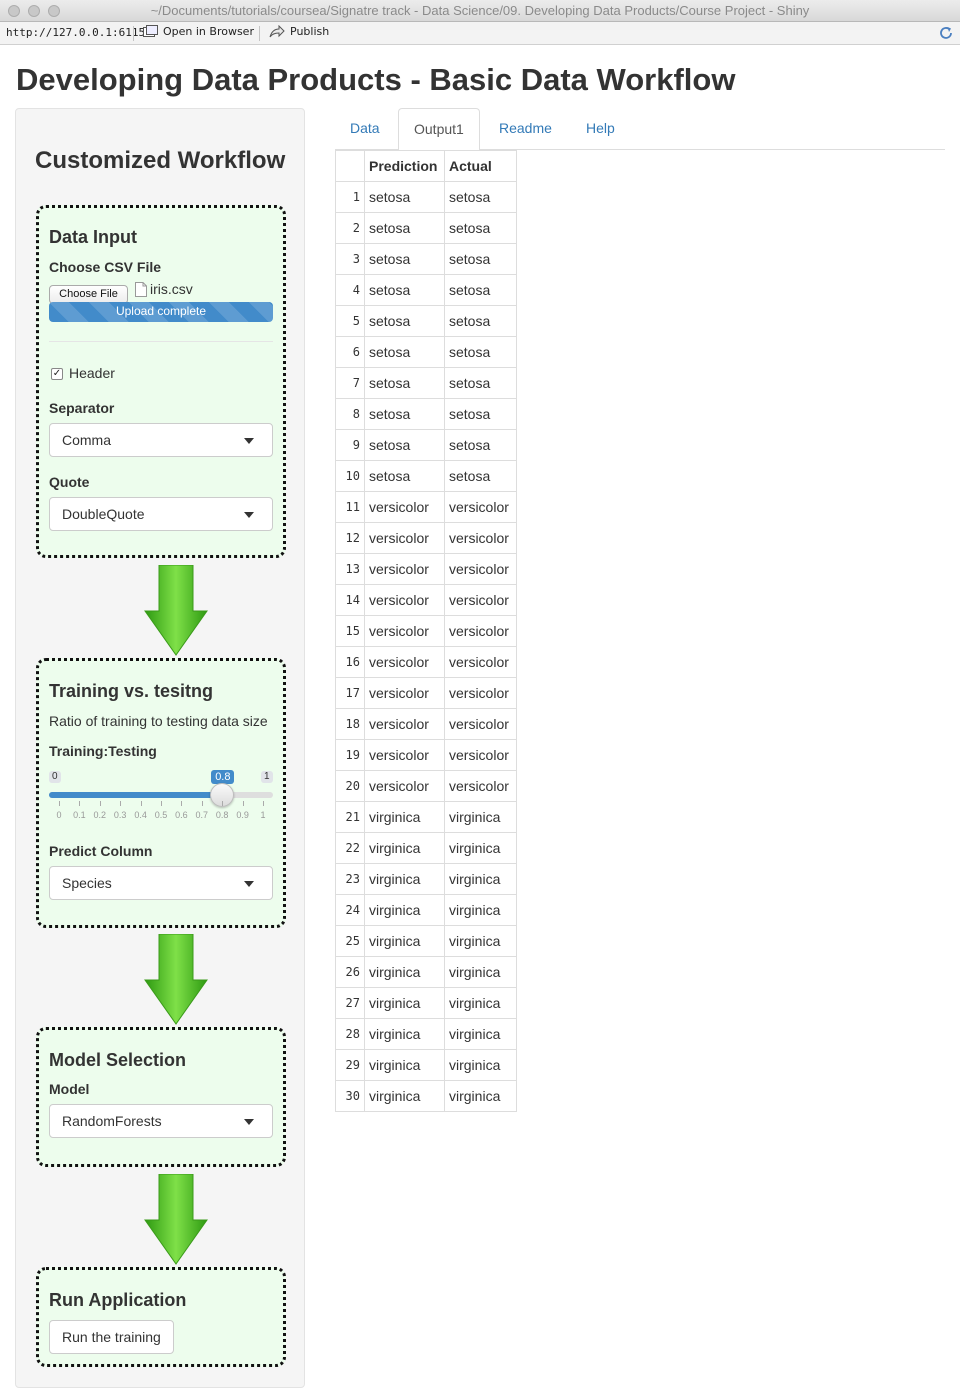 Image resolution: width=960 pixels, height=1388 pixels. What do you see at coordinates (82, 408) in the screenshot?
I see `separator-label: Separator` at bounding box center [82, 408].